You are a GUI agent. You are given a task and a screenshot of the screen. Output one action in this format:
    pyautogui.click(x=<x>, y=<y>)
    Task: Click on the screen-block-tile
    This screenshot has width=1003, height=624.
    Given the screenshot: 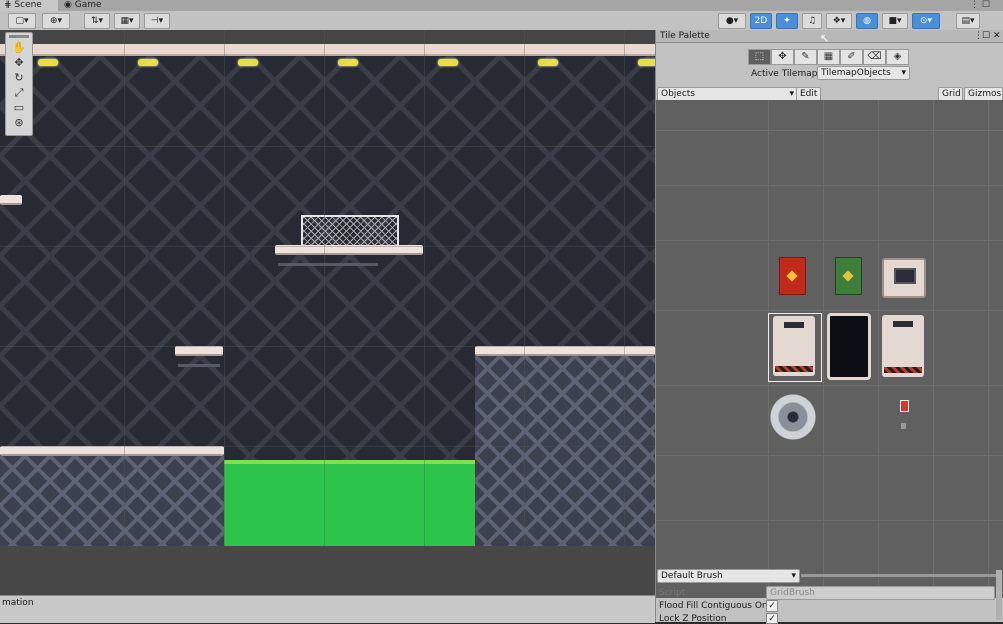 What is the action you would take?
    pyautogui.click(x=904, y=278)
    